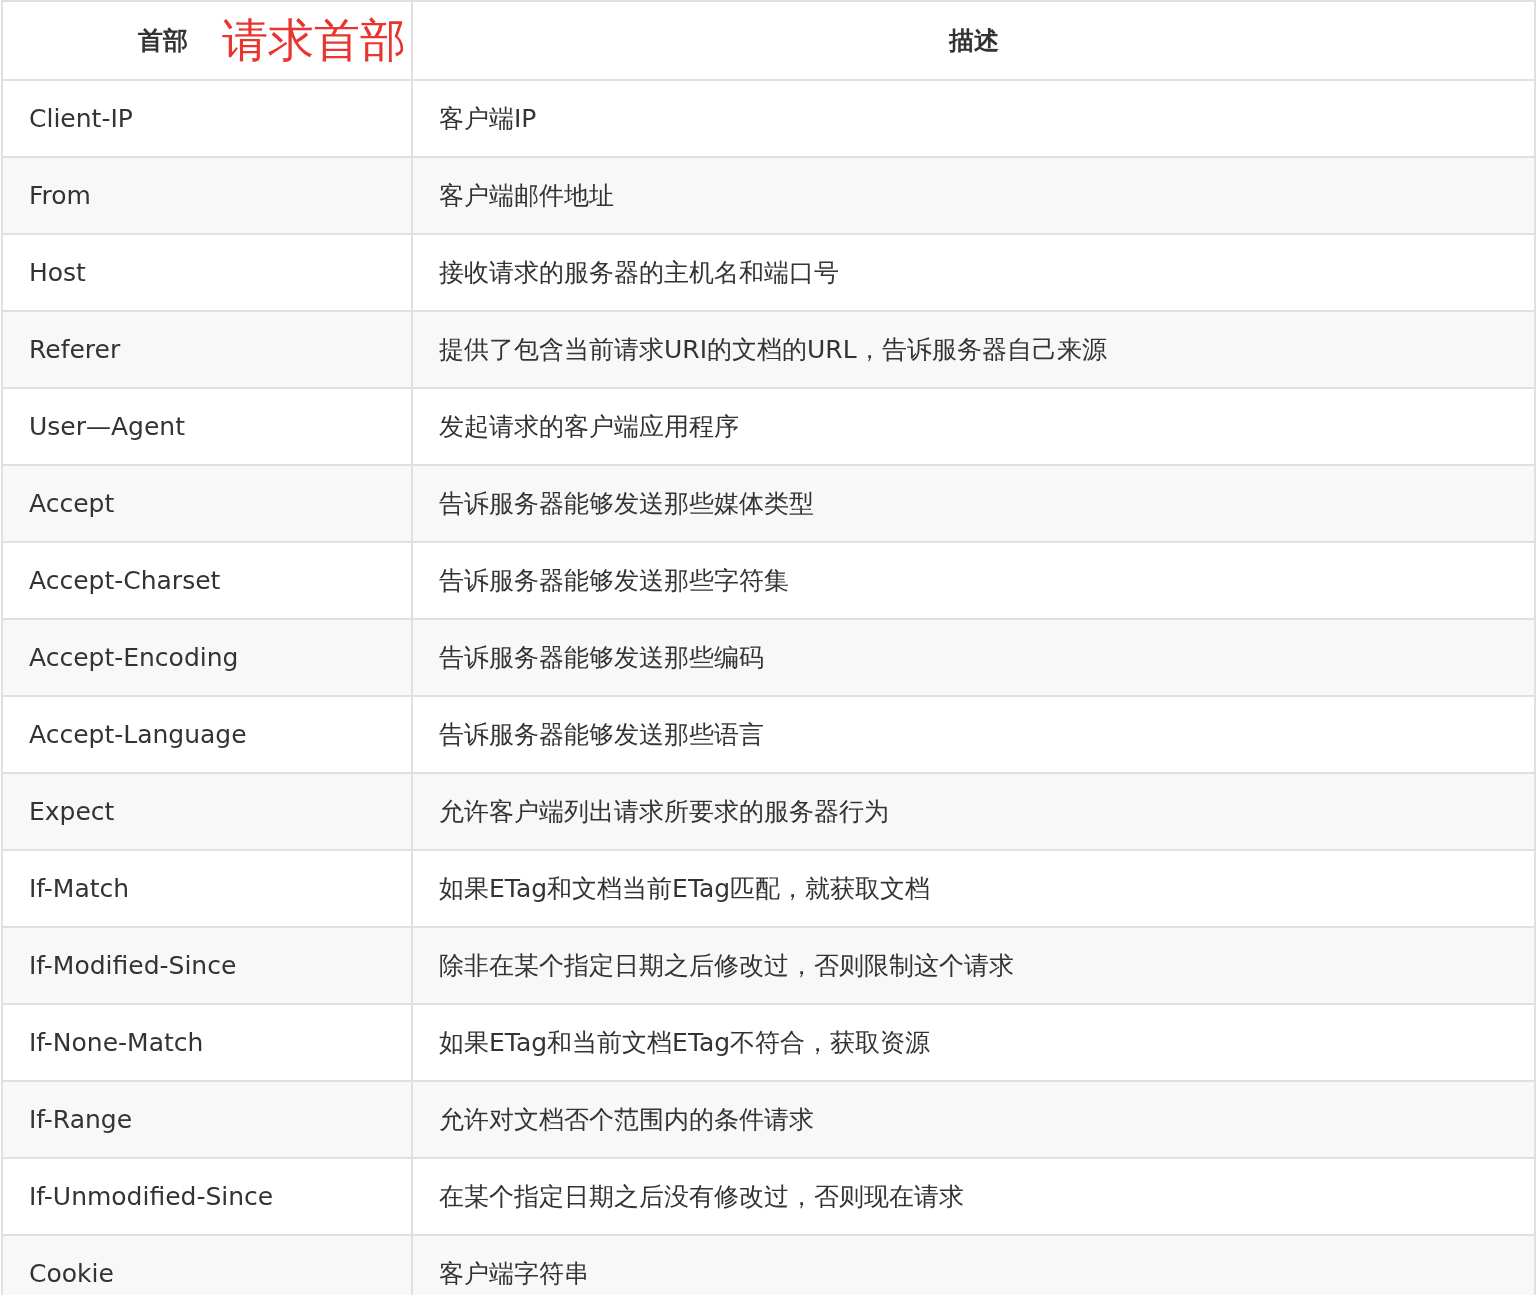  I want to click on table-cell: If-Modified-Since, so click(207, 965).